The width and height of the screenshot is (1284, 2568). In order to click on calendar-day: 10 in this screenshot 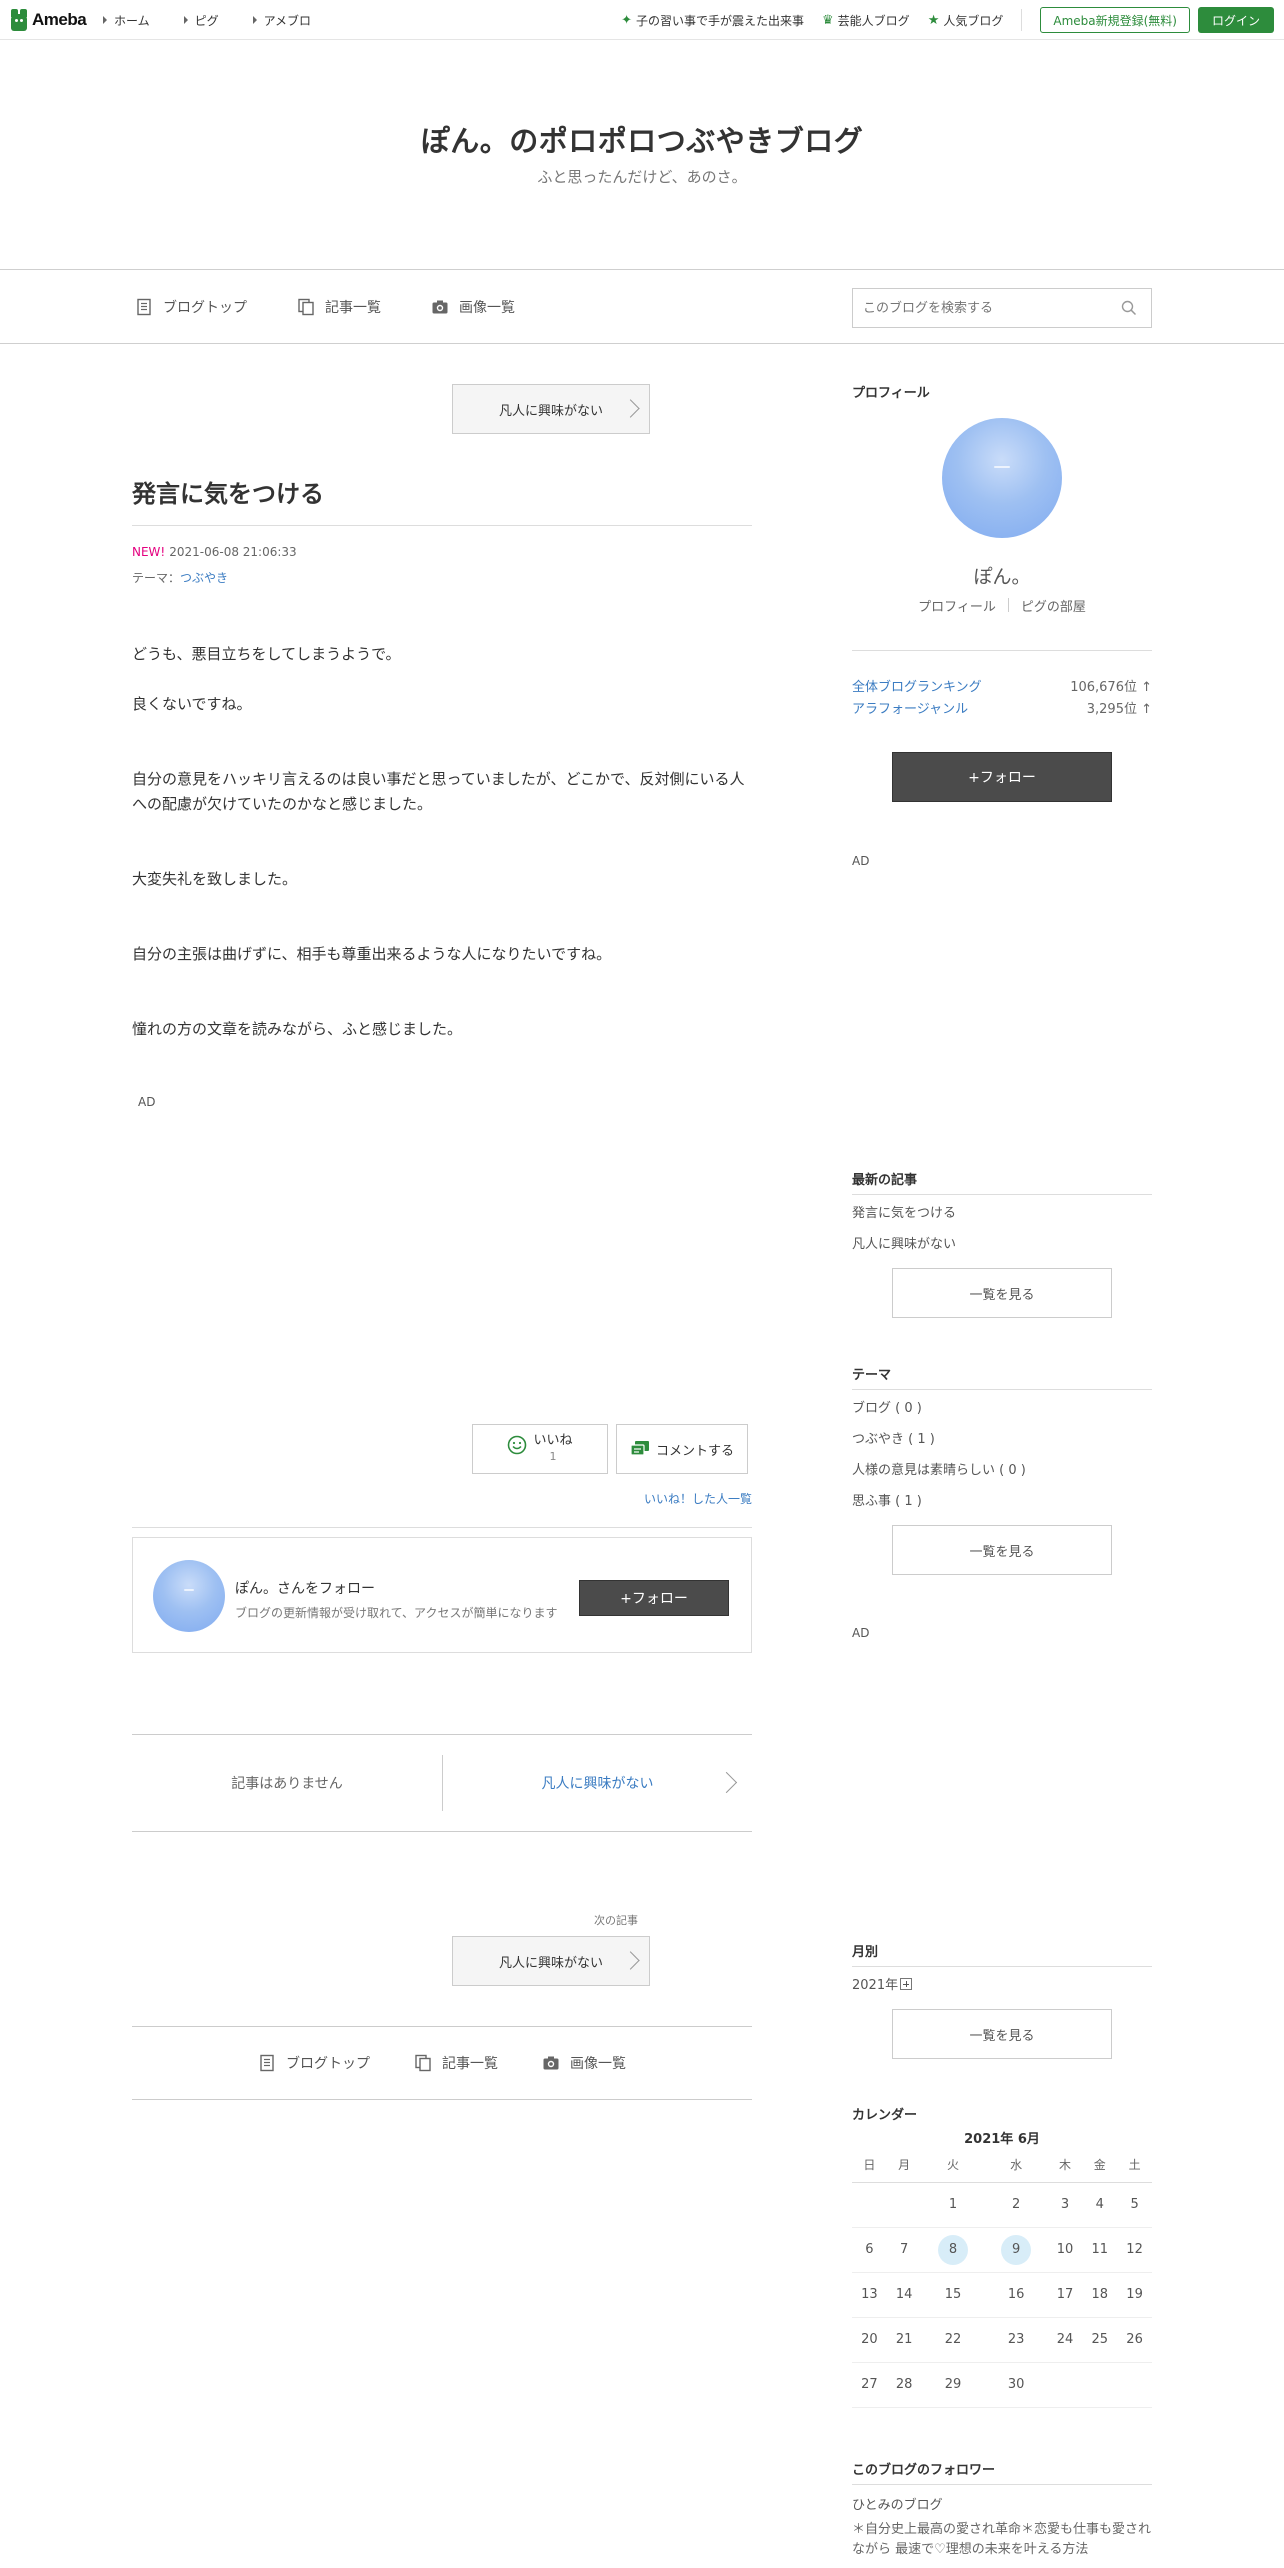, I will do `click(1065, 2250)`.